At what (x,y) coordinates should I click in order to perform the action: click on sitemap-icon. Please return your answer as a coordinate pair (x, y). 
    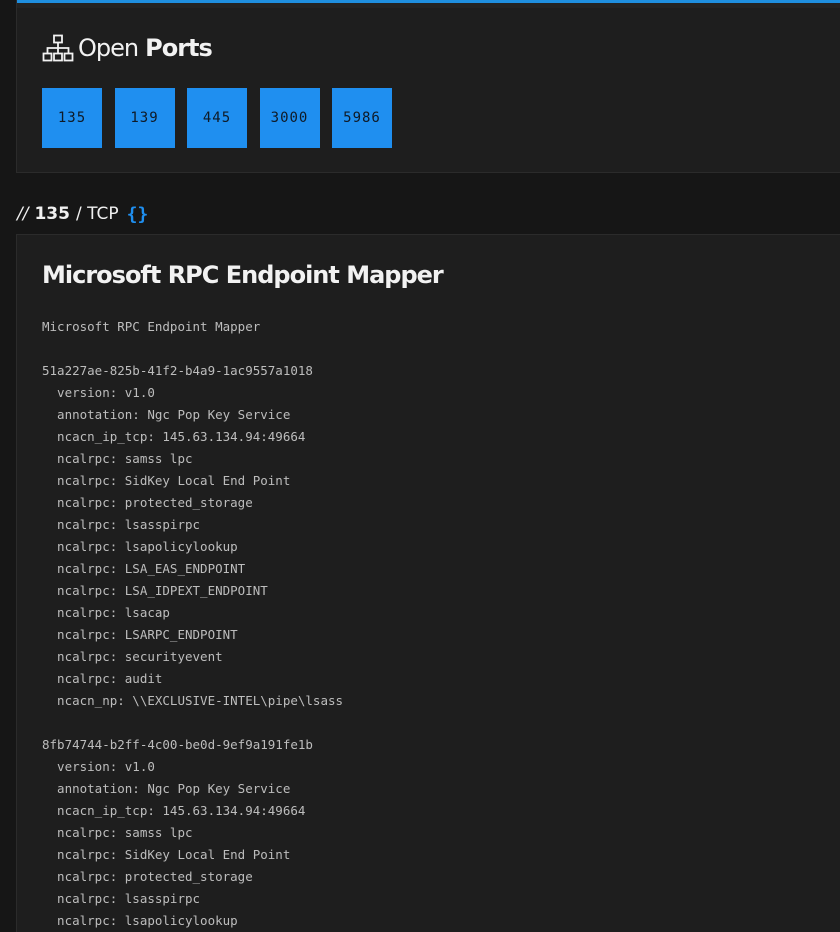
    Looking at the image, I should click on (58, 48).